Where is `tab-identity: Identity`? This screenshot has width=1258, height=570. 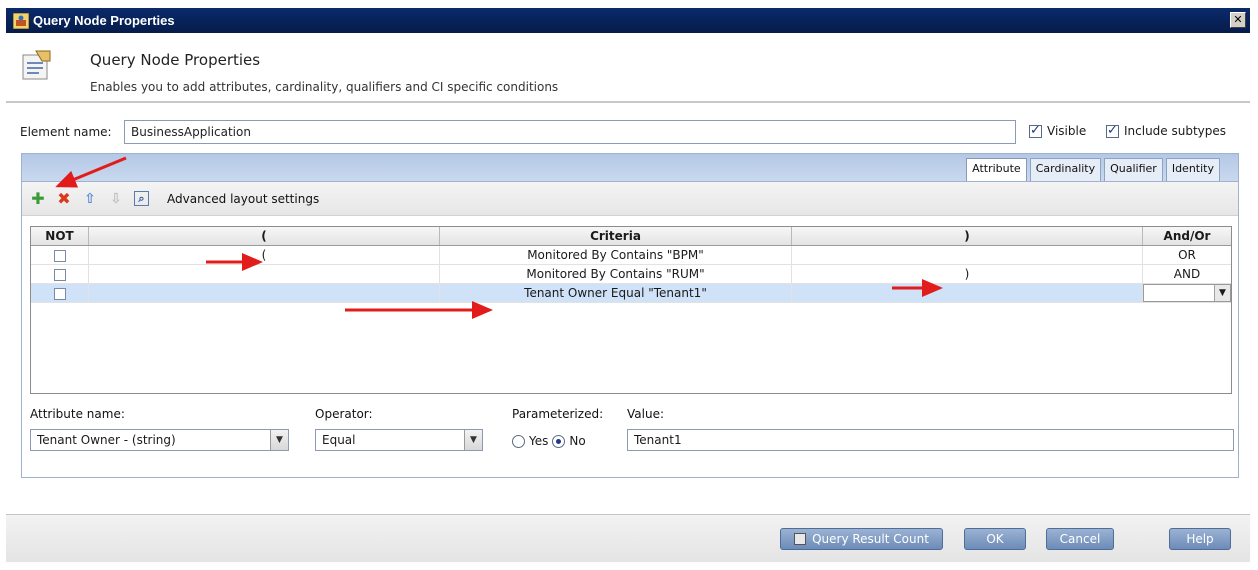
tab-identity: Identity is located at coordinates (1192, 169).